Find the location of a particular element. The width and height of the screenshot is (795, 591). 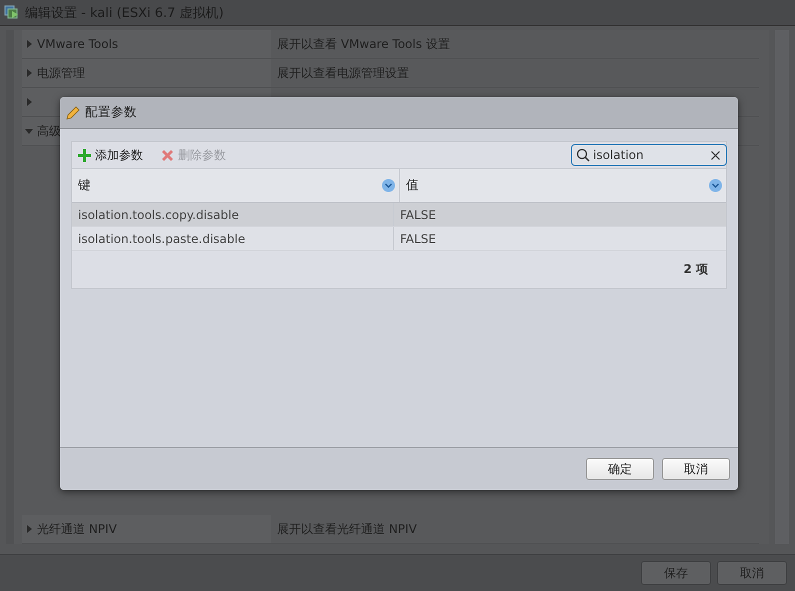

table-row: isolation.tools.paste.disable FALSE is located at coordinates (399, 239).